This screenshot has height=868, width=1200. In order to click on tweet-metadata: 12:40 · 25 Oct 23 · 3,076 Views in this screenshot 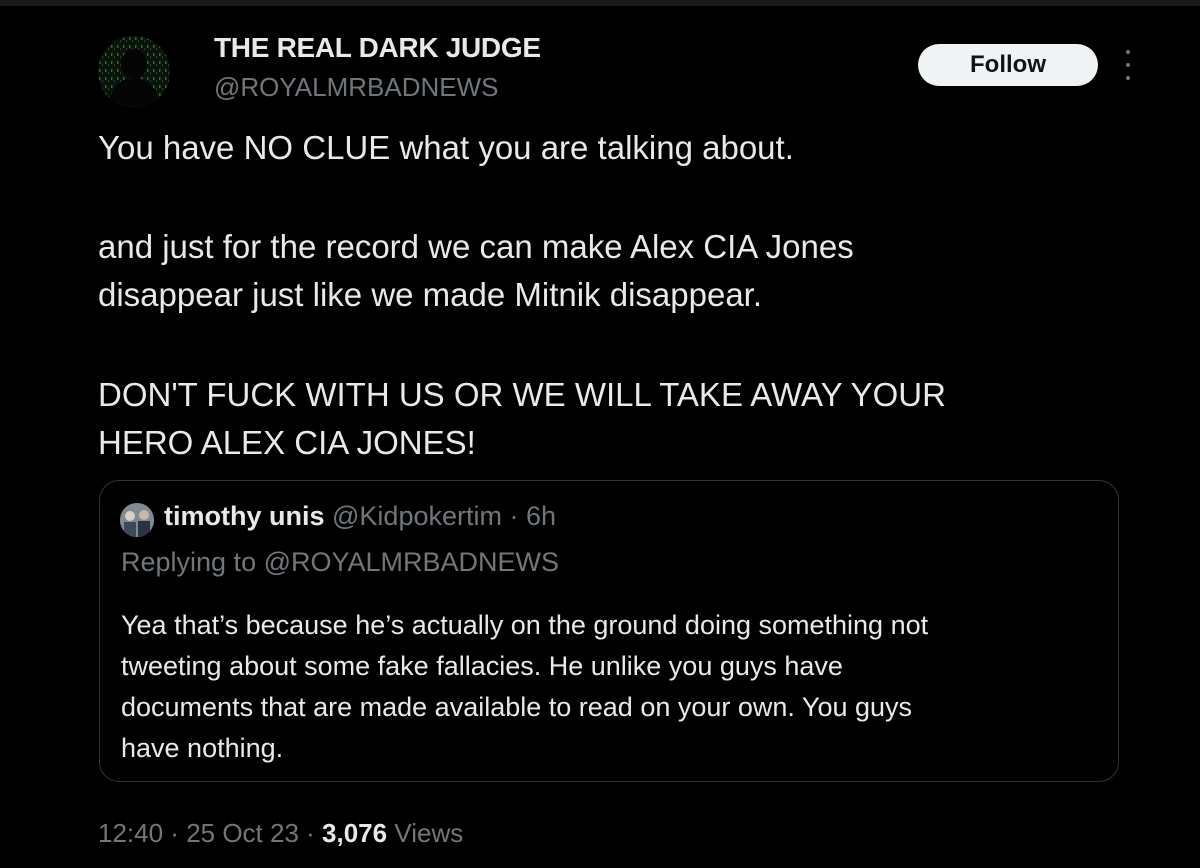, I will do `click(280, 833)`.